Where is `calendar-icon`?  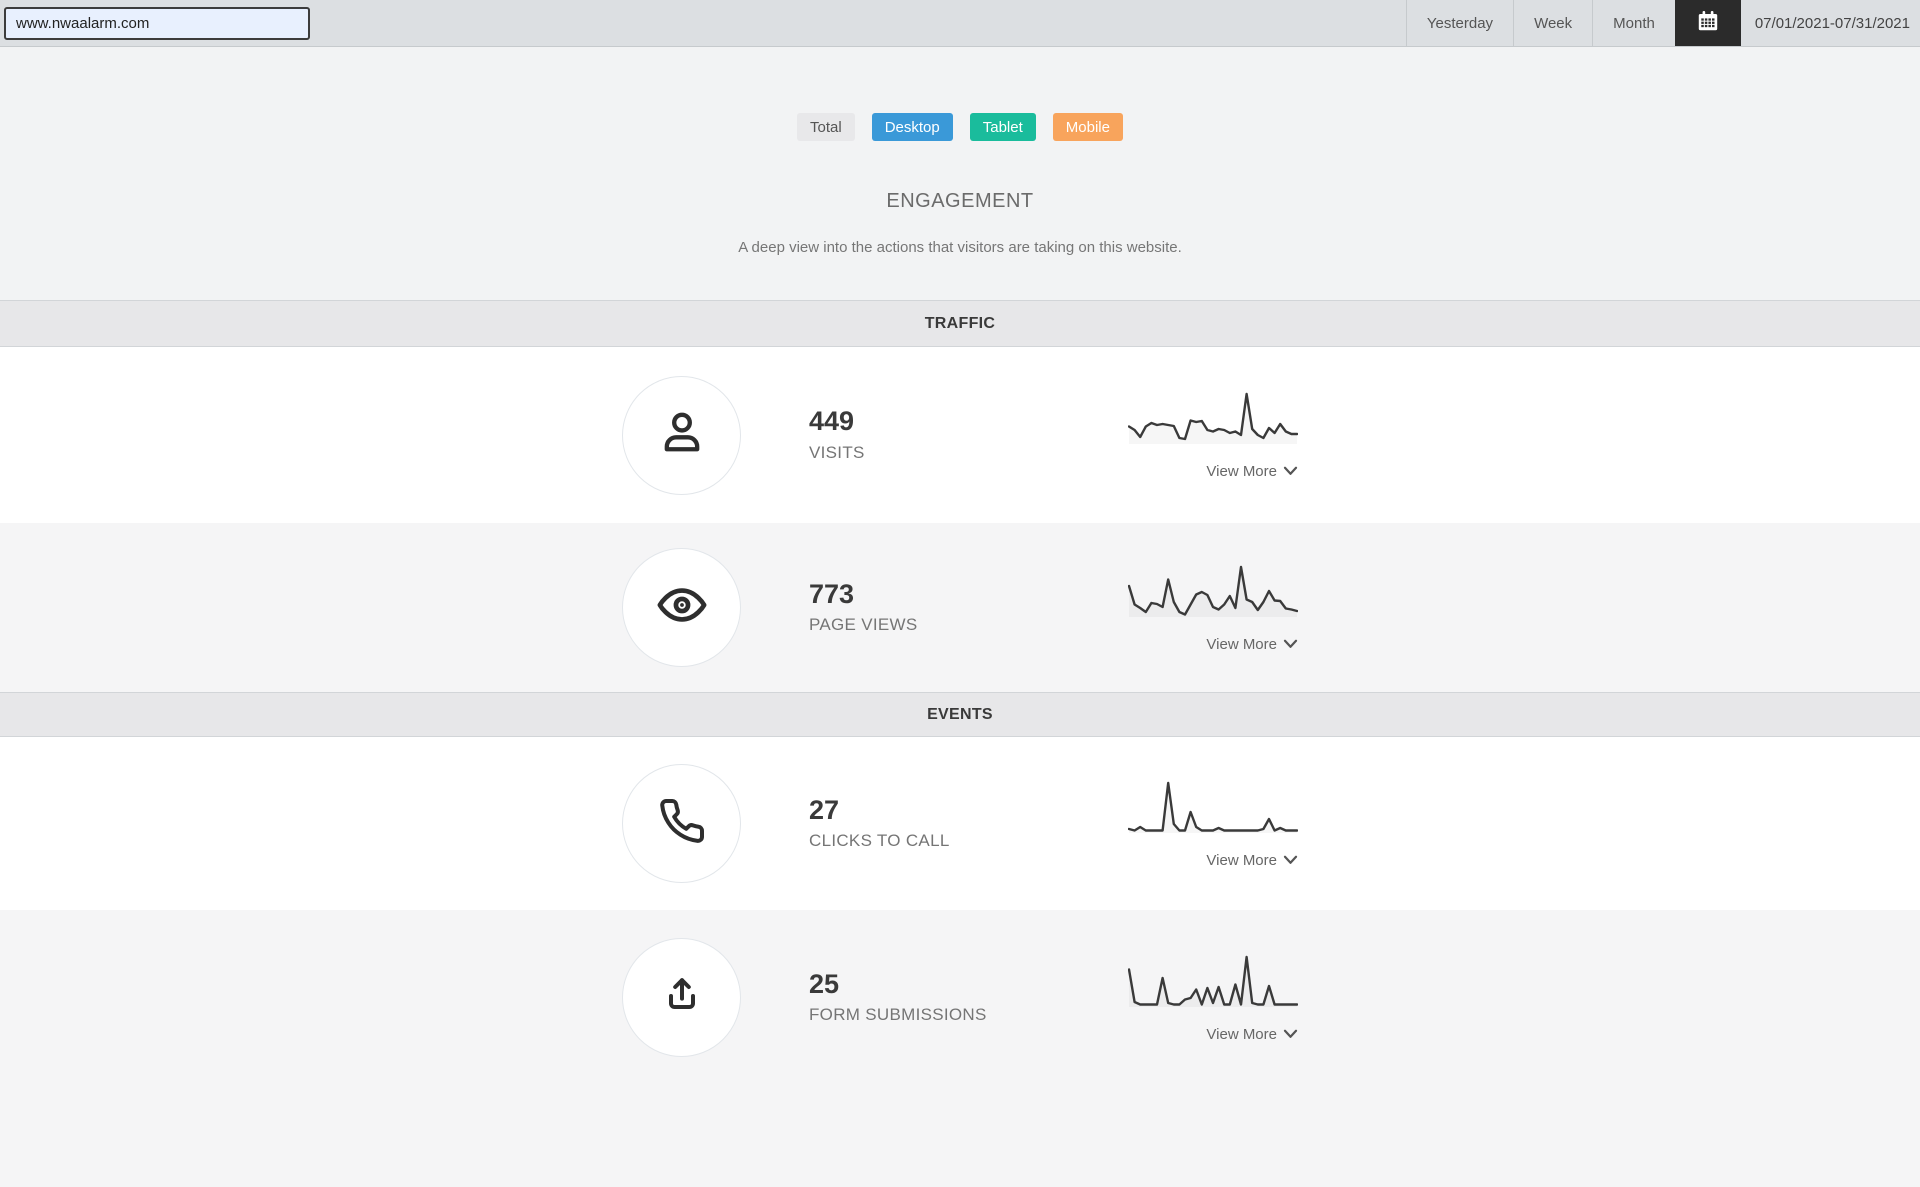
calendar-icon is located at coordinates (1708, 23).